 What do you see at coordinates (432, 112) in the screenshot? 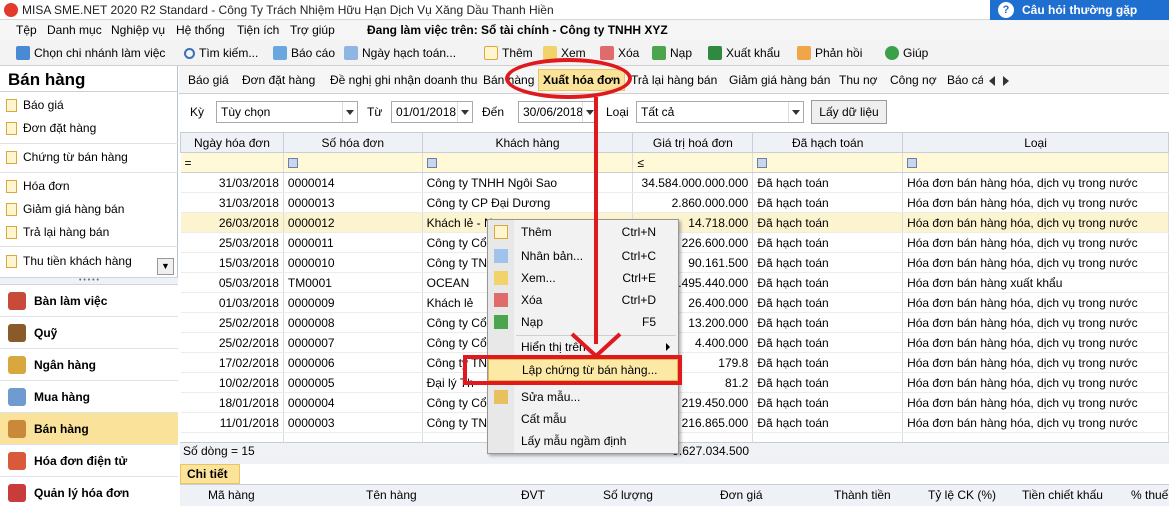
I see `from-date-input: 01/01/2018` at bounding box center [432, 112].